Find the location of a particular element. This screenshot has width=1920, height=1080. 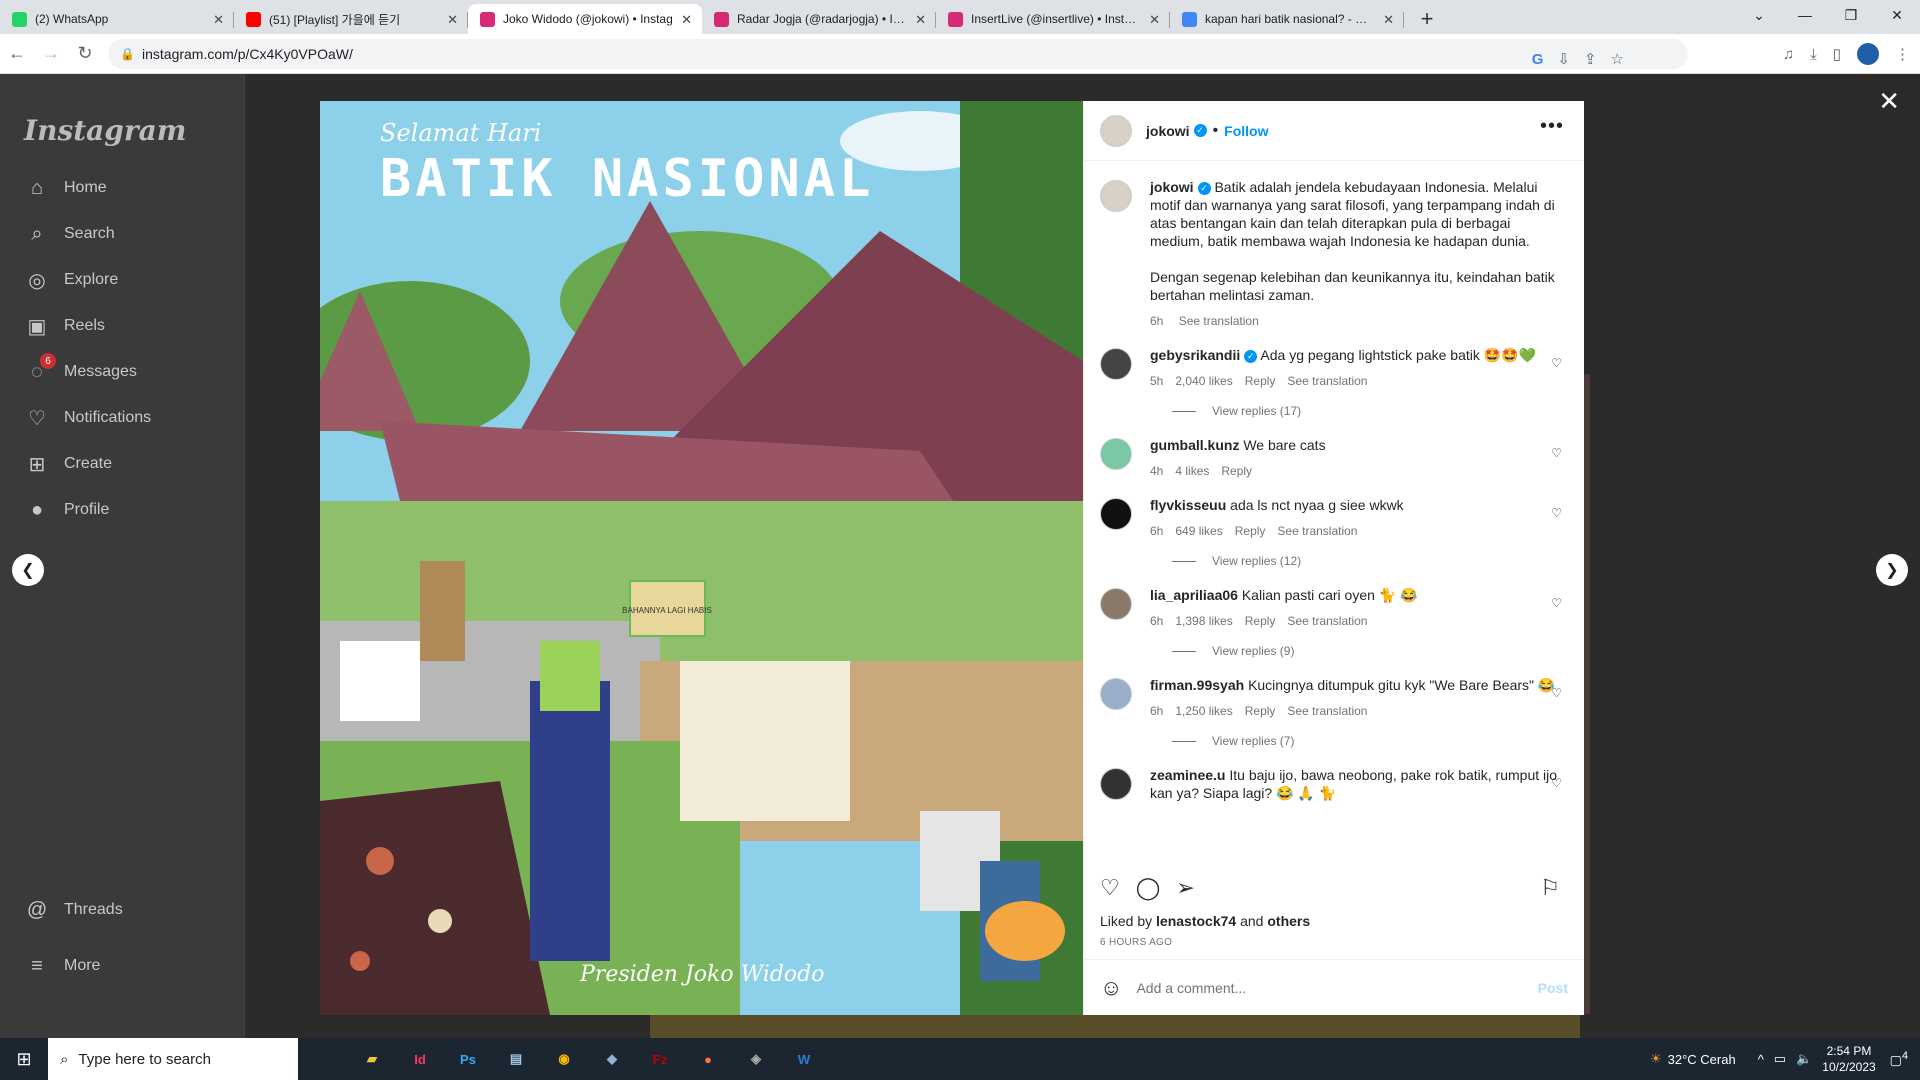

minimize-button: — is located at coordinates (1805, 15).